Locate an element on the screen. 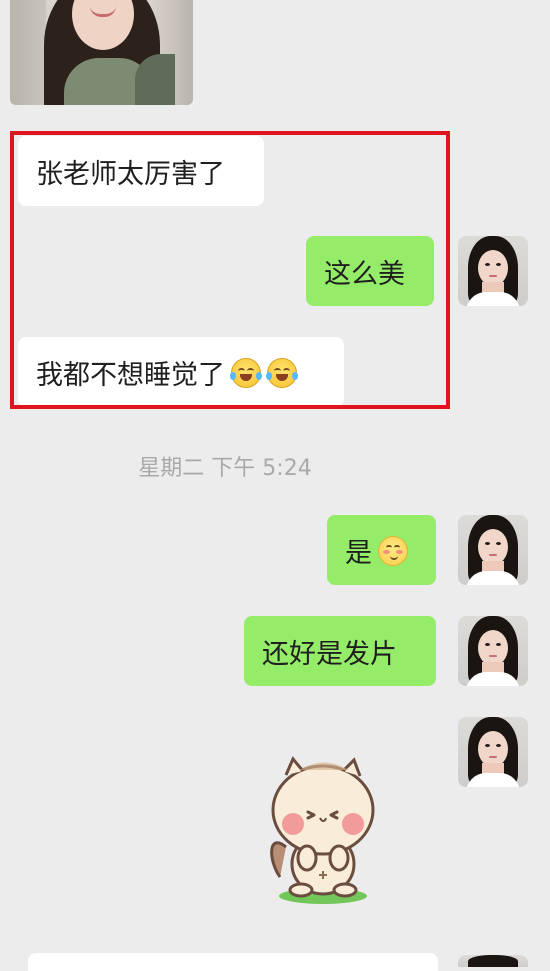  outgoing-message-2: 是 is located at coordinates (381, 550).